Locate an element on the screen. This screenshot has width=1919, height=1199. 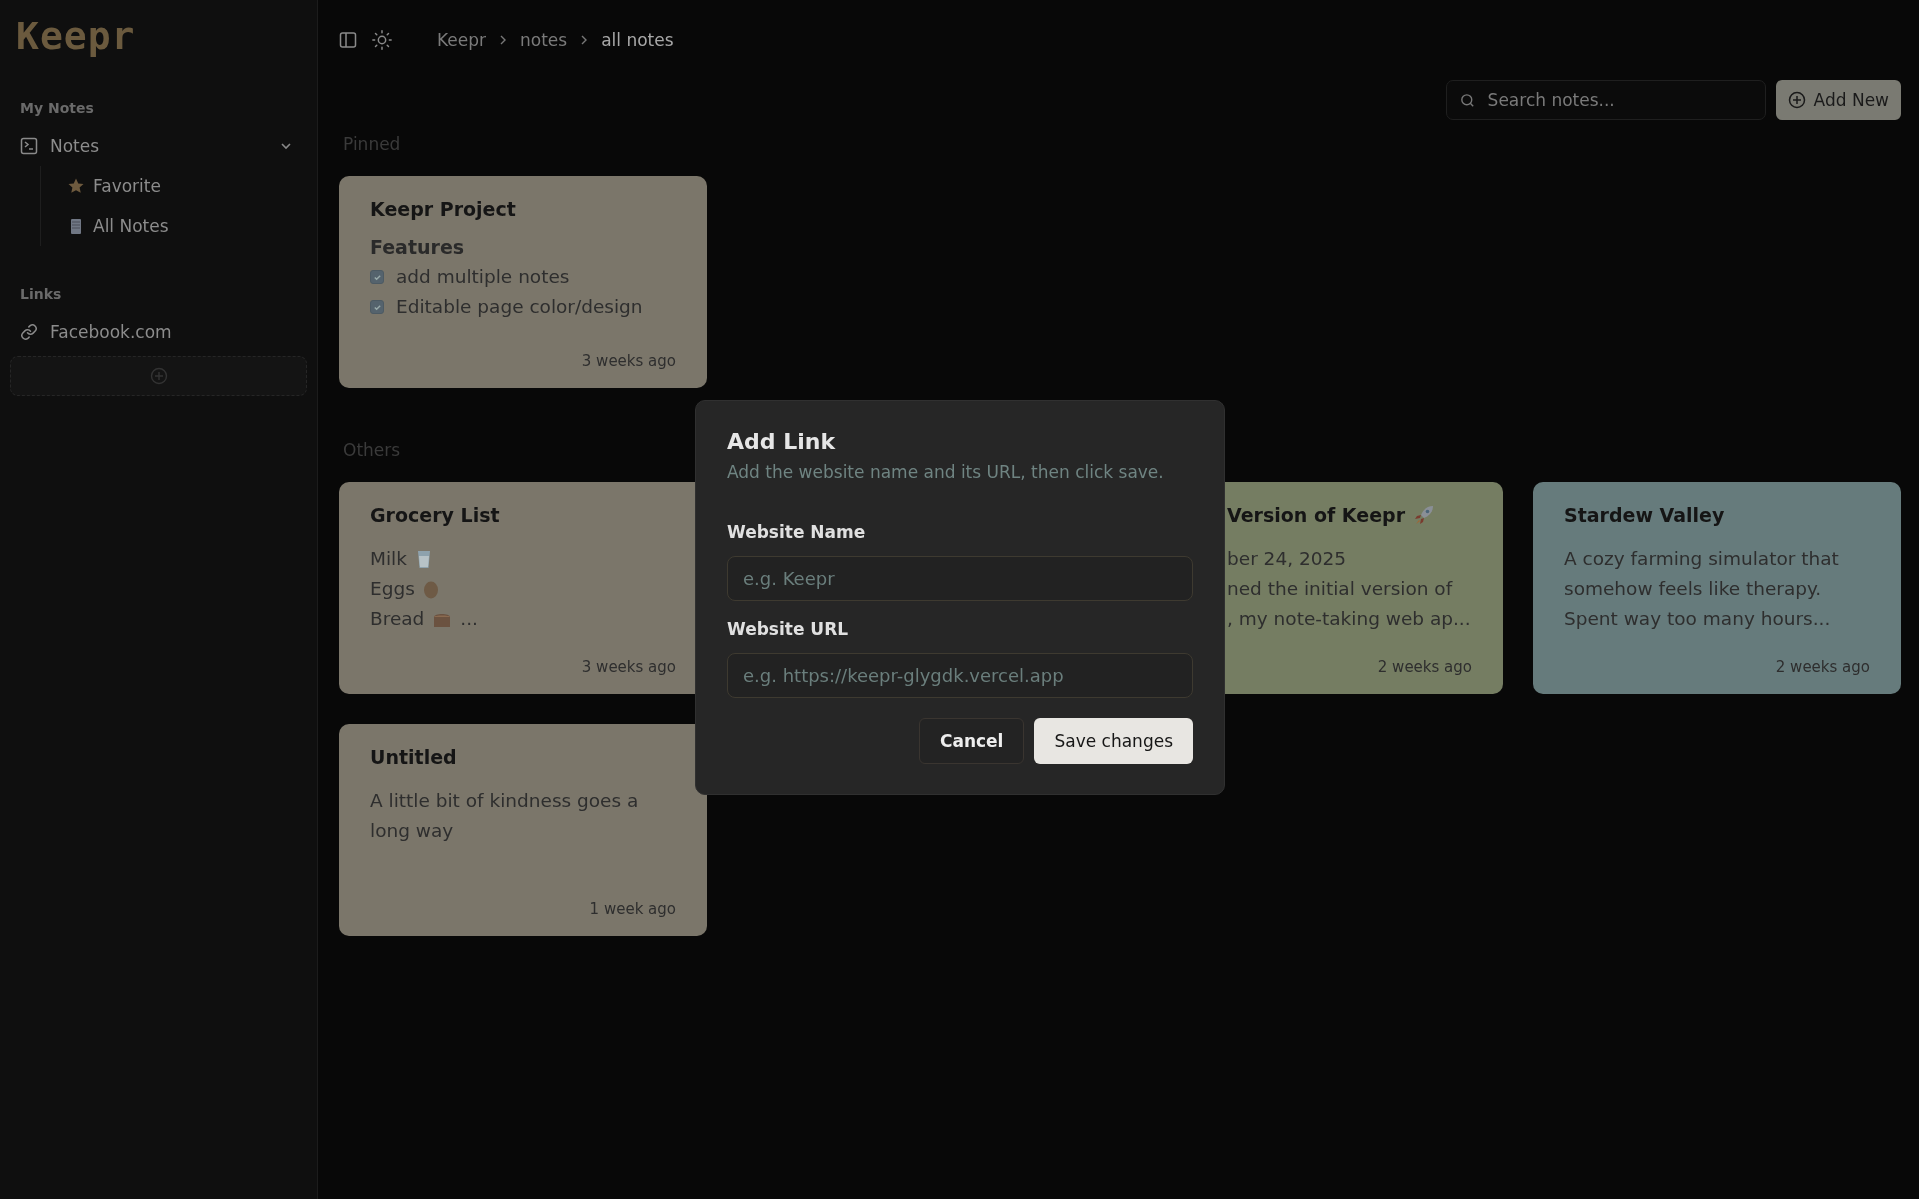
search-icon is located at coordinates (1467, 100).